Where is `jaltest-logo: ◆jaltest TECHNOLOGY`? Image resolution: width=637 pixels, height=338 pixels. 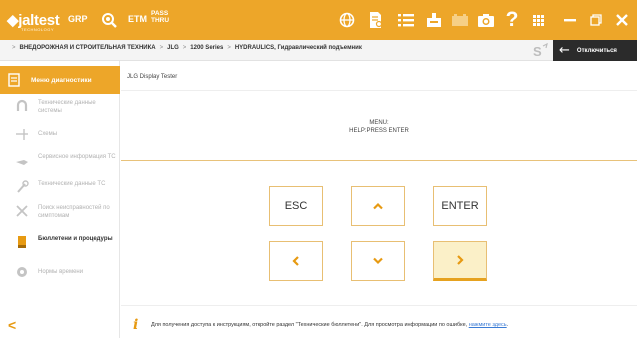
jaltest-logo: ◆jaltest TECHNOLOGY is located at coordinates (33, 22).